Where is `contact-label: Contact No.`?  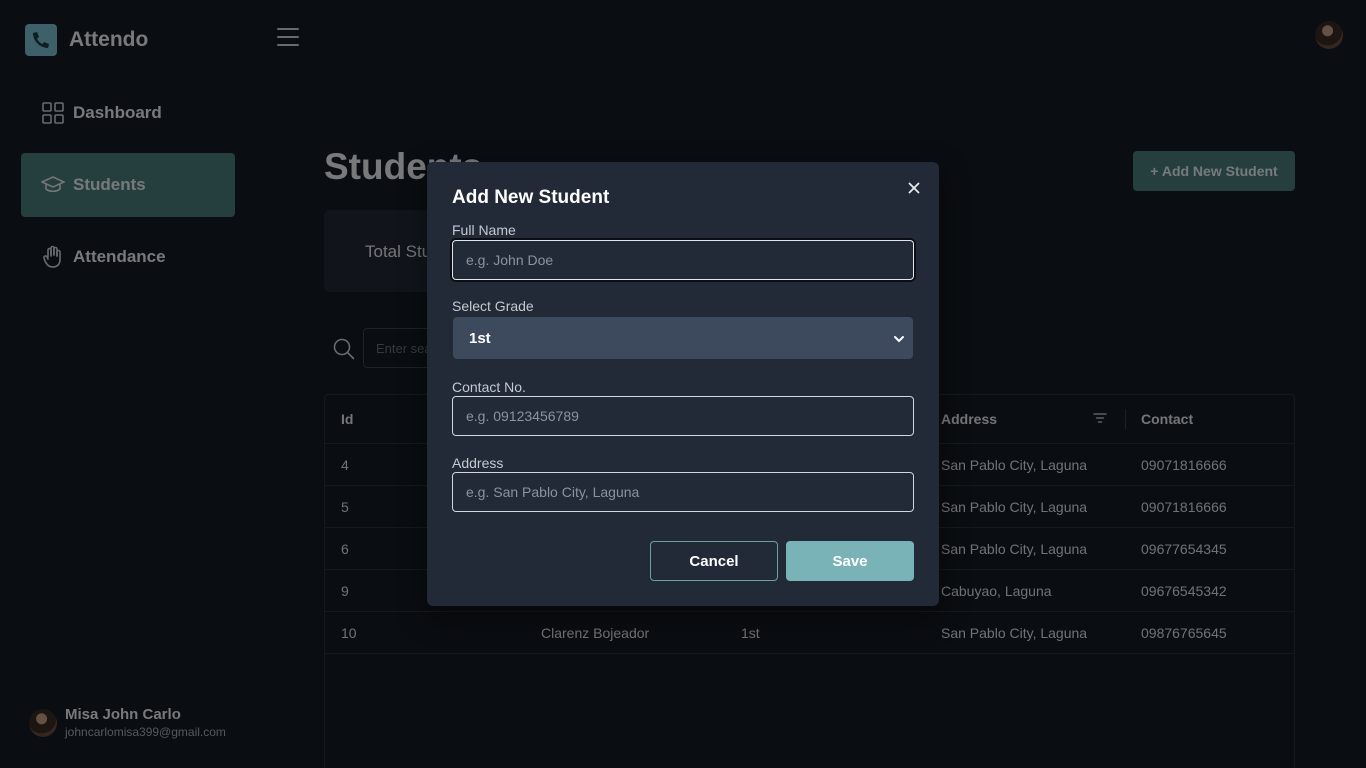 contact-label: Contact No. is located at coordinates (489, 387).